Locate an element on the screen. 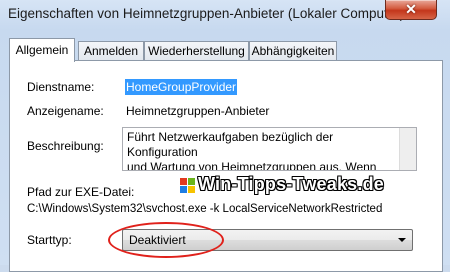 This screenshot has height=272, width=450. description-label: Beschreibung: is located at coordinates (65, 146).